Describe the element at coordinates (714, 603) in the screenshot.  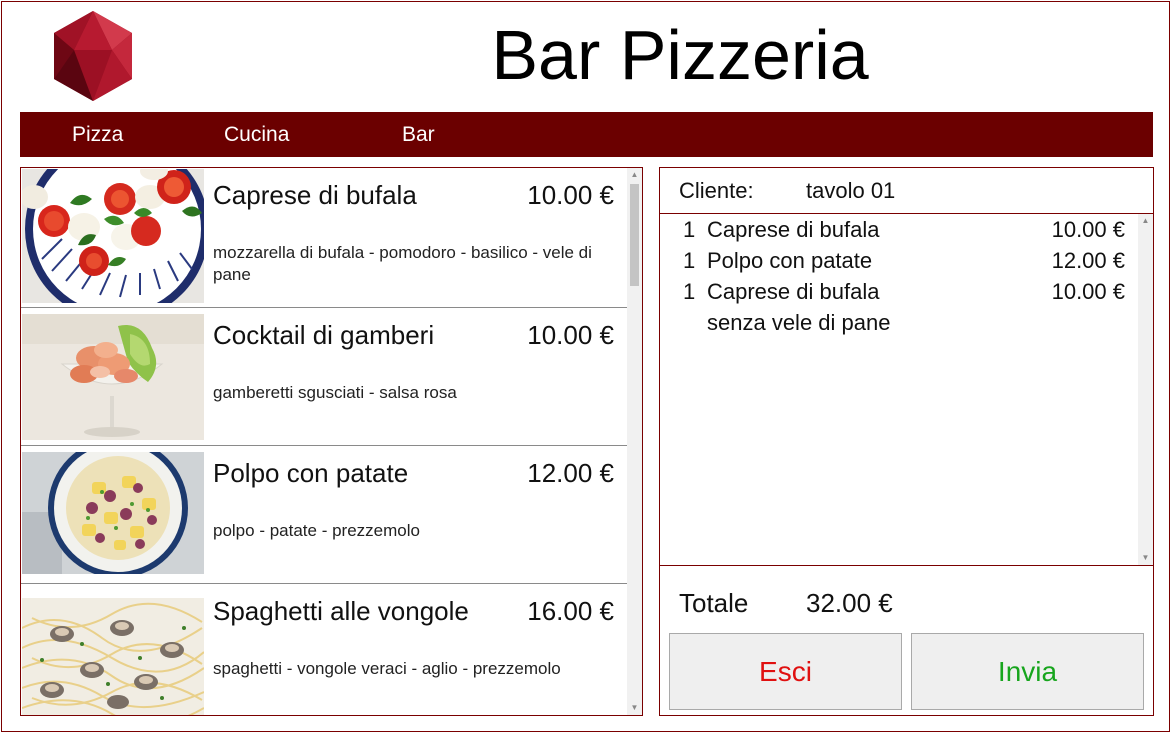
I see `total-label: Totale` at that location.